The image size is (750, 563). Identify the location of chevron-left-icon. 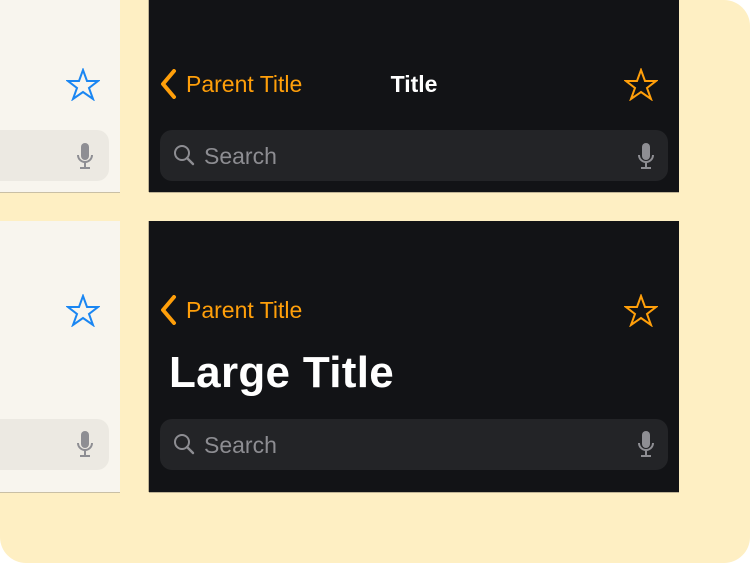
(168, 310).